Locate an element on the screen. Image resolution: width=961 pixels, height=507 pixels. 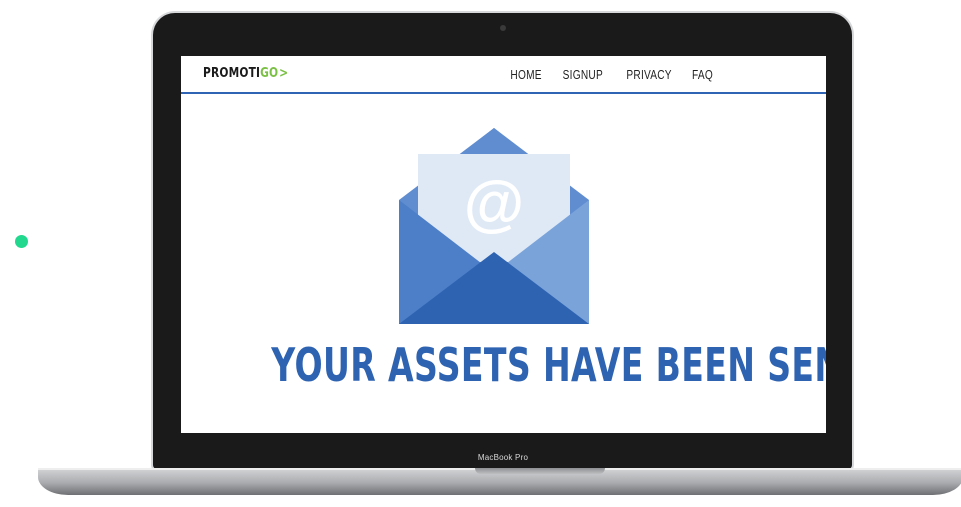
envelope-icon: @ is located at coordinates (494, 226).